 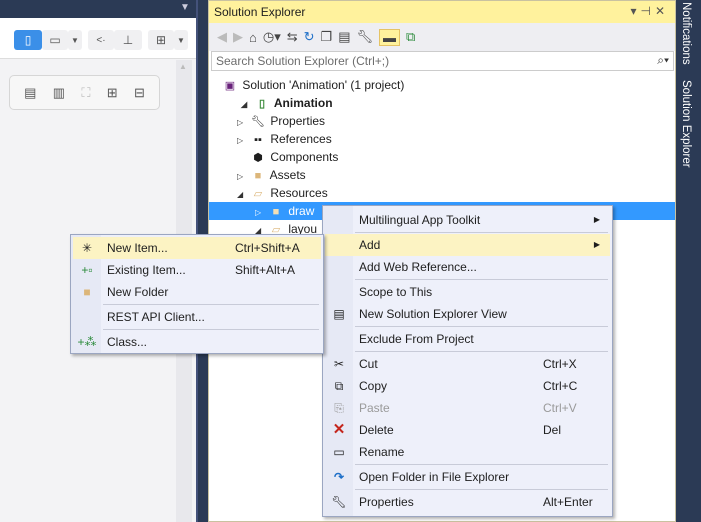 I want to click on fit-icon: ⛶, so click(x=85, y=93).